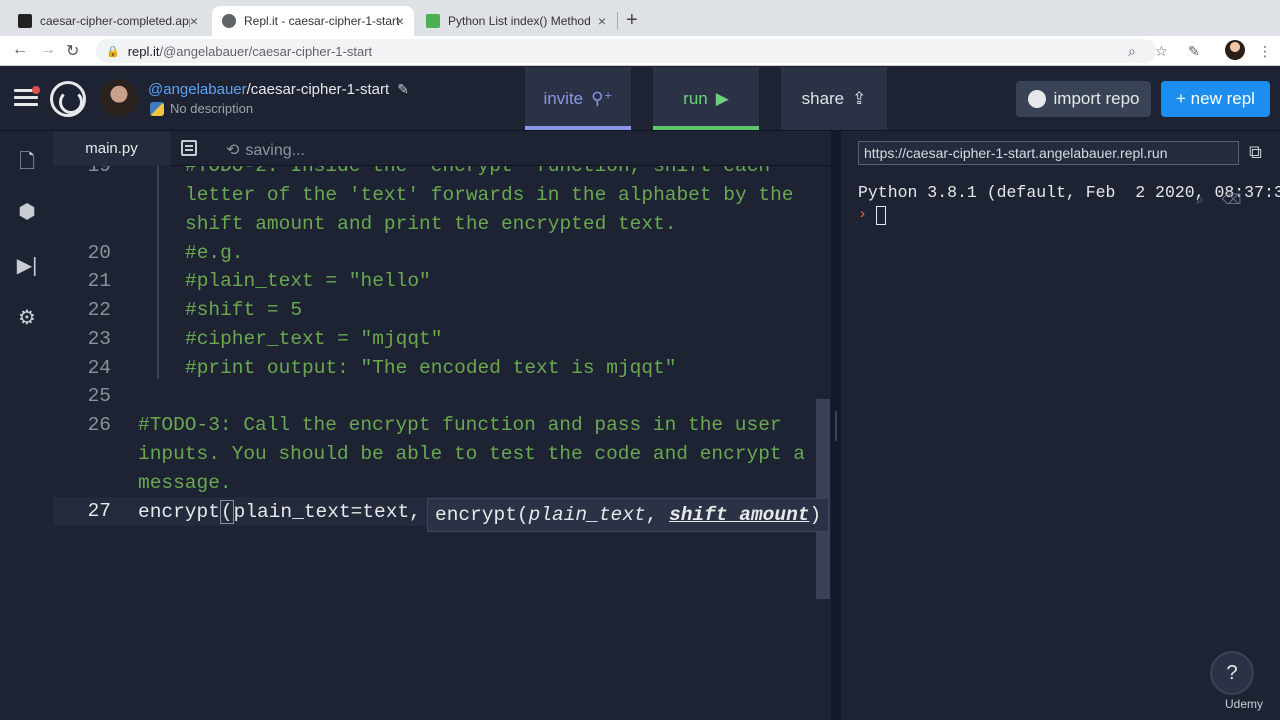 This screenshot has width=1280, height=720. Describe the element at coordinates (68, 99) in the screenshot. I see `replit-logo-icon` at that location.